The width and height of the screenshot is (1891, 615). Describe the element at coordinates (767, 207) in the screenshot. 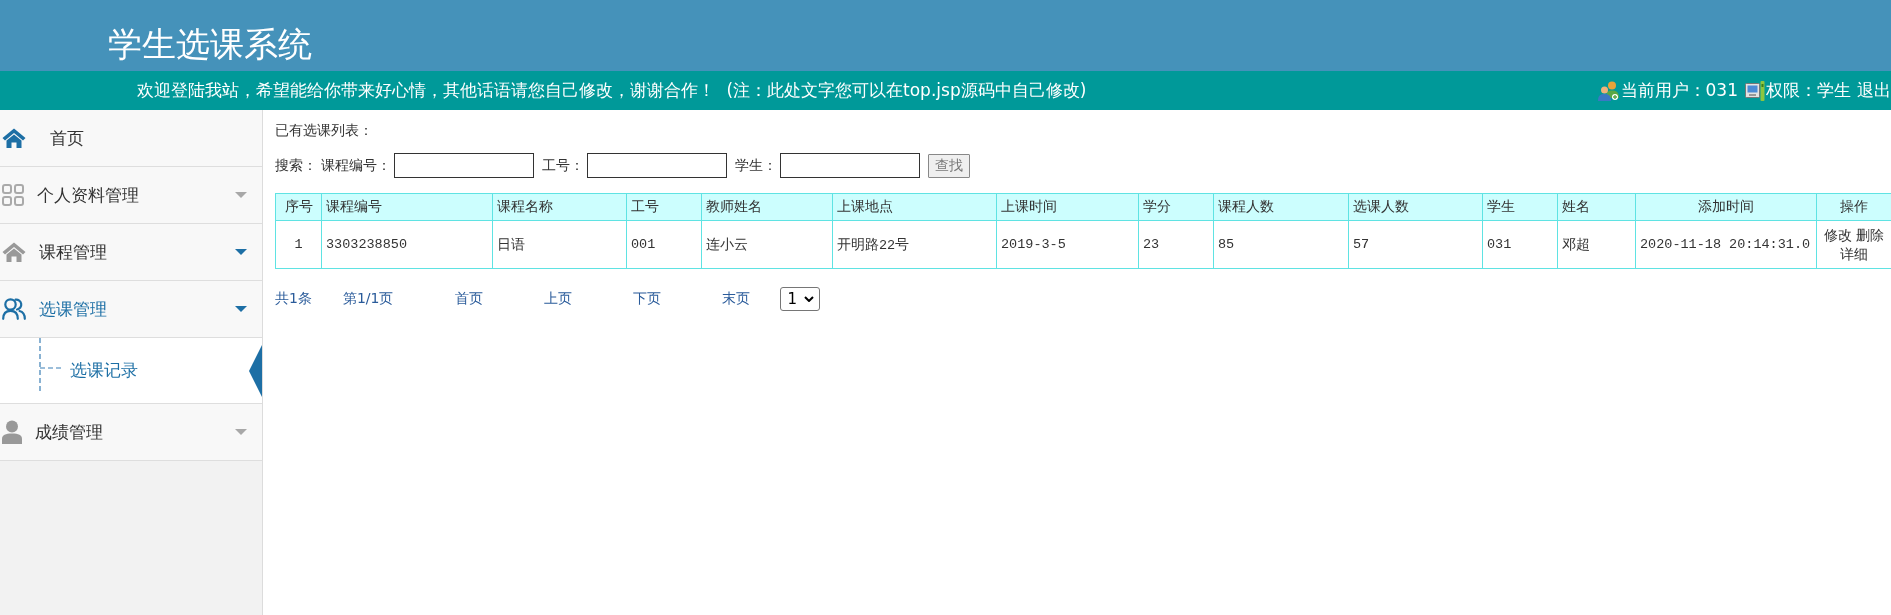

I see `column-header: 教师姓名` at that location.